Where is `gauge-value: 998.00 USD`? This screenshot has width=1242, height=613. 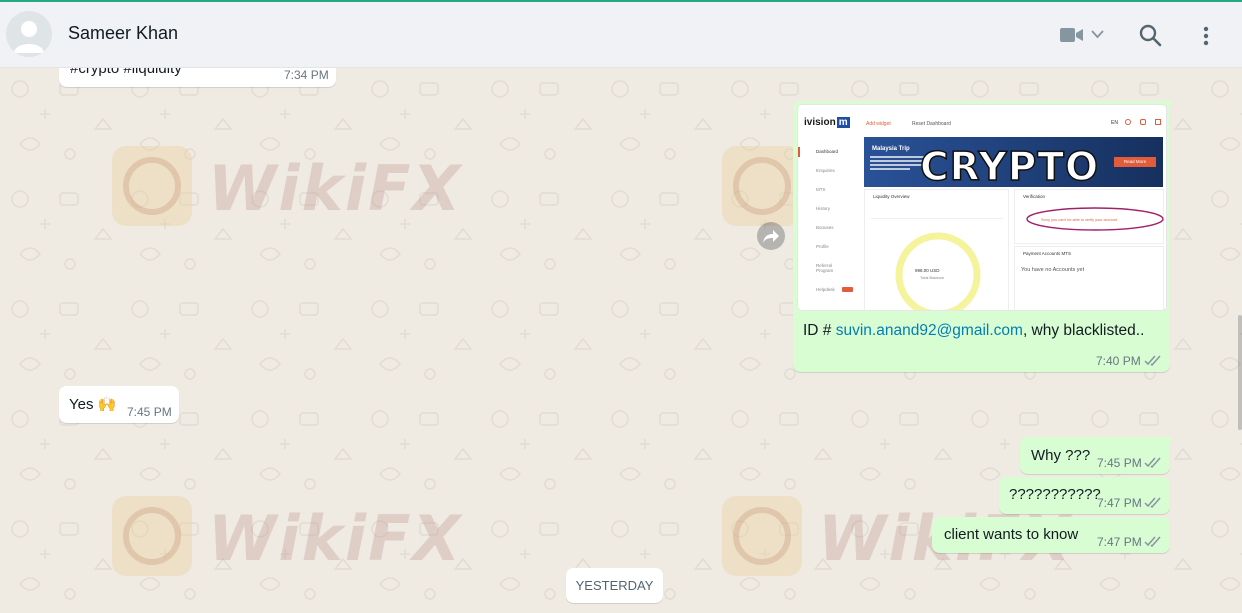
gauge-value: 998.00 USD is located at coordinates (927, 270).